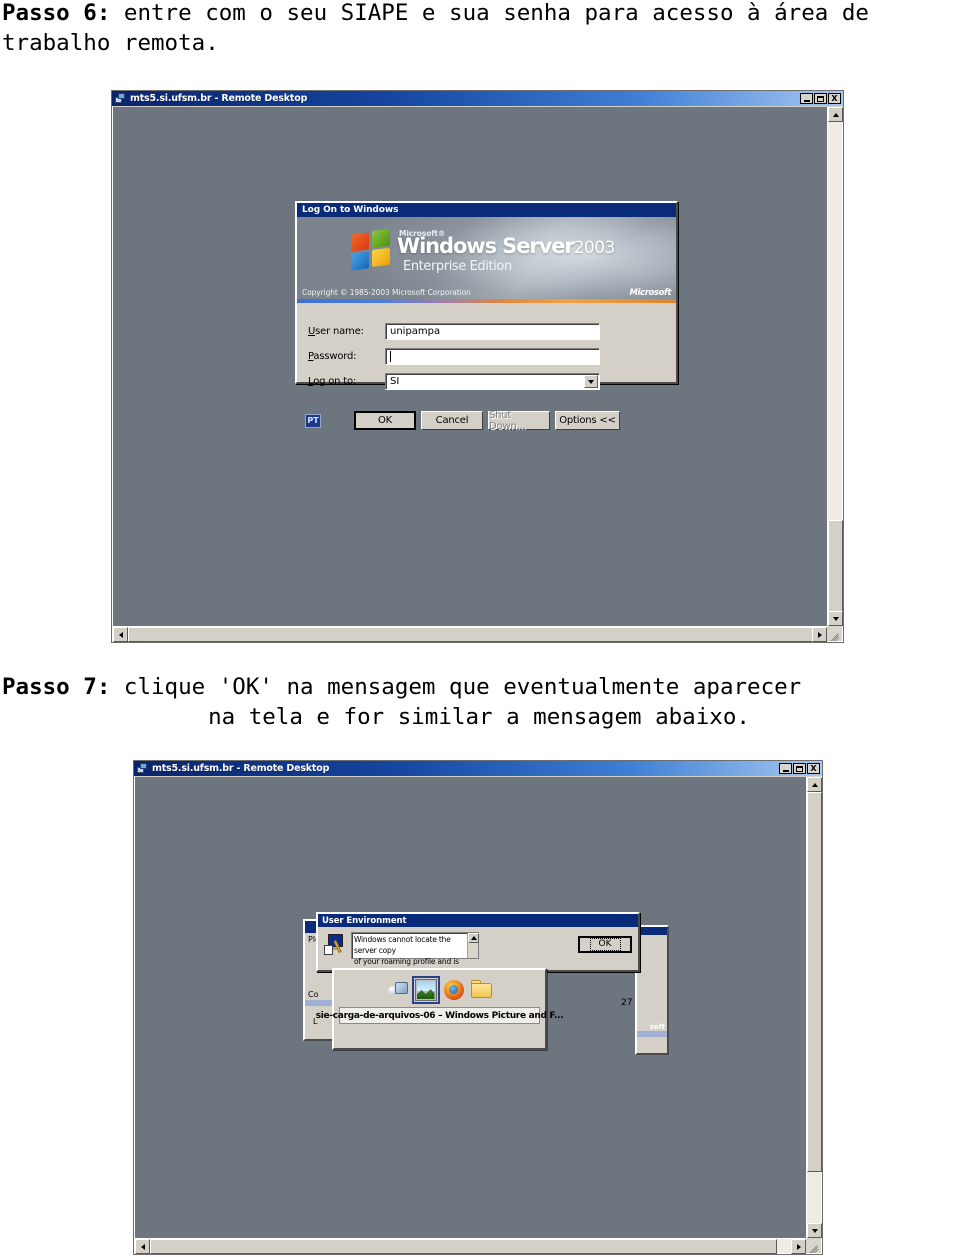  Describe the element at coordinates (487, 421) in the screenshot. I see `logon-buttons: OK Cancel Shut Down... Options <<` at that location.